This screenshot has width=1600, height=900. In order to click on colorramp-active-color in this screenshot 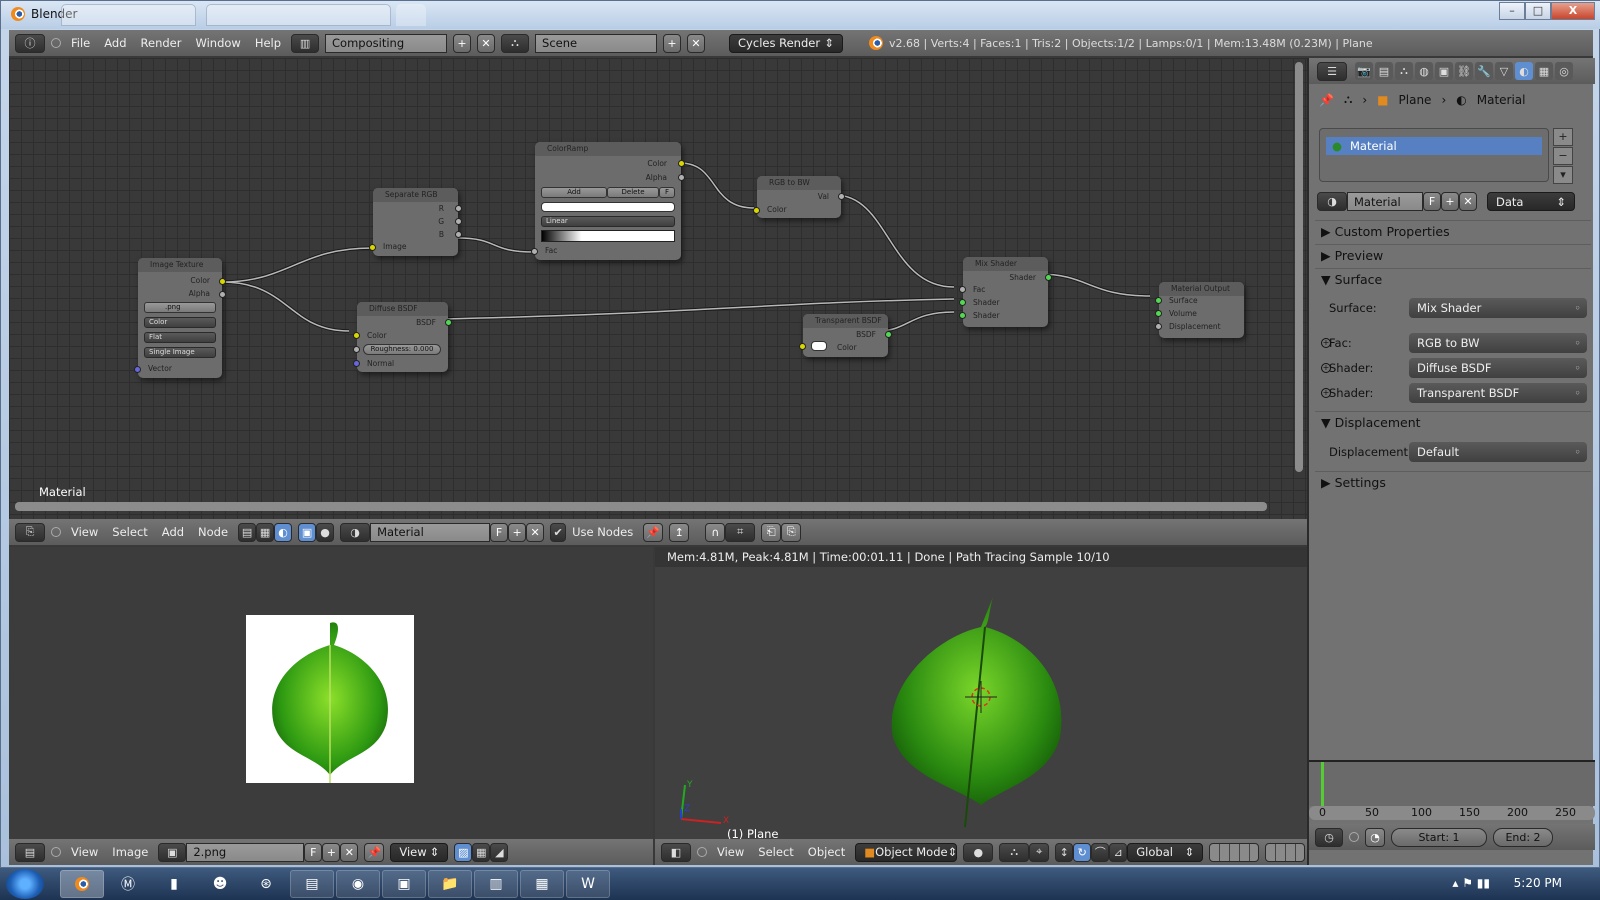, I will do `click(608, 207)`.